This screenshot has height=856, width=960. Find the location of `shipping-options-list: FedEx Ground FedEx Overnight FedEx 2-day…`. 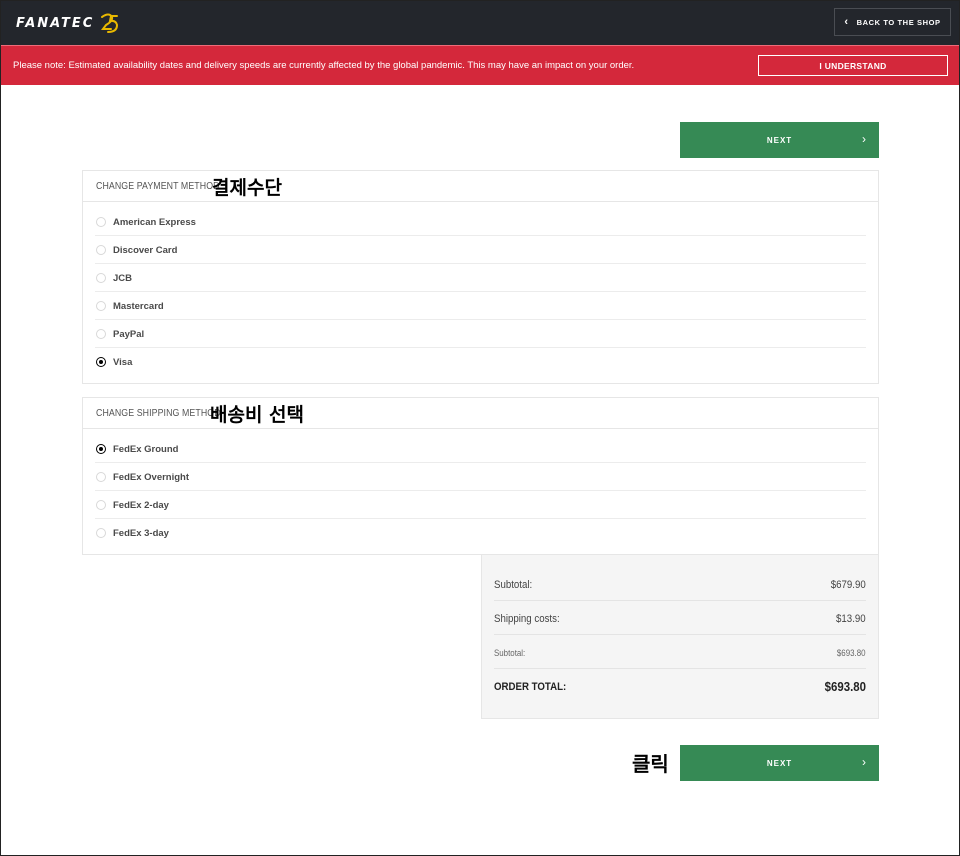

shipping-options-list: FedEx Ground FedEx Overnight FedEx 2-day… is located at coordinates (480, 488).